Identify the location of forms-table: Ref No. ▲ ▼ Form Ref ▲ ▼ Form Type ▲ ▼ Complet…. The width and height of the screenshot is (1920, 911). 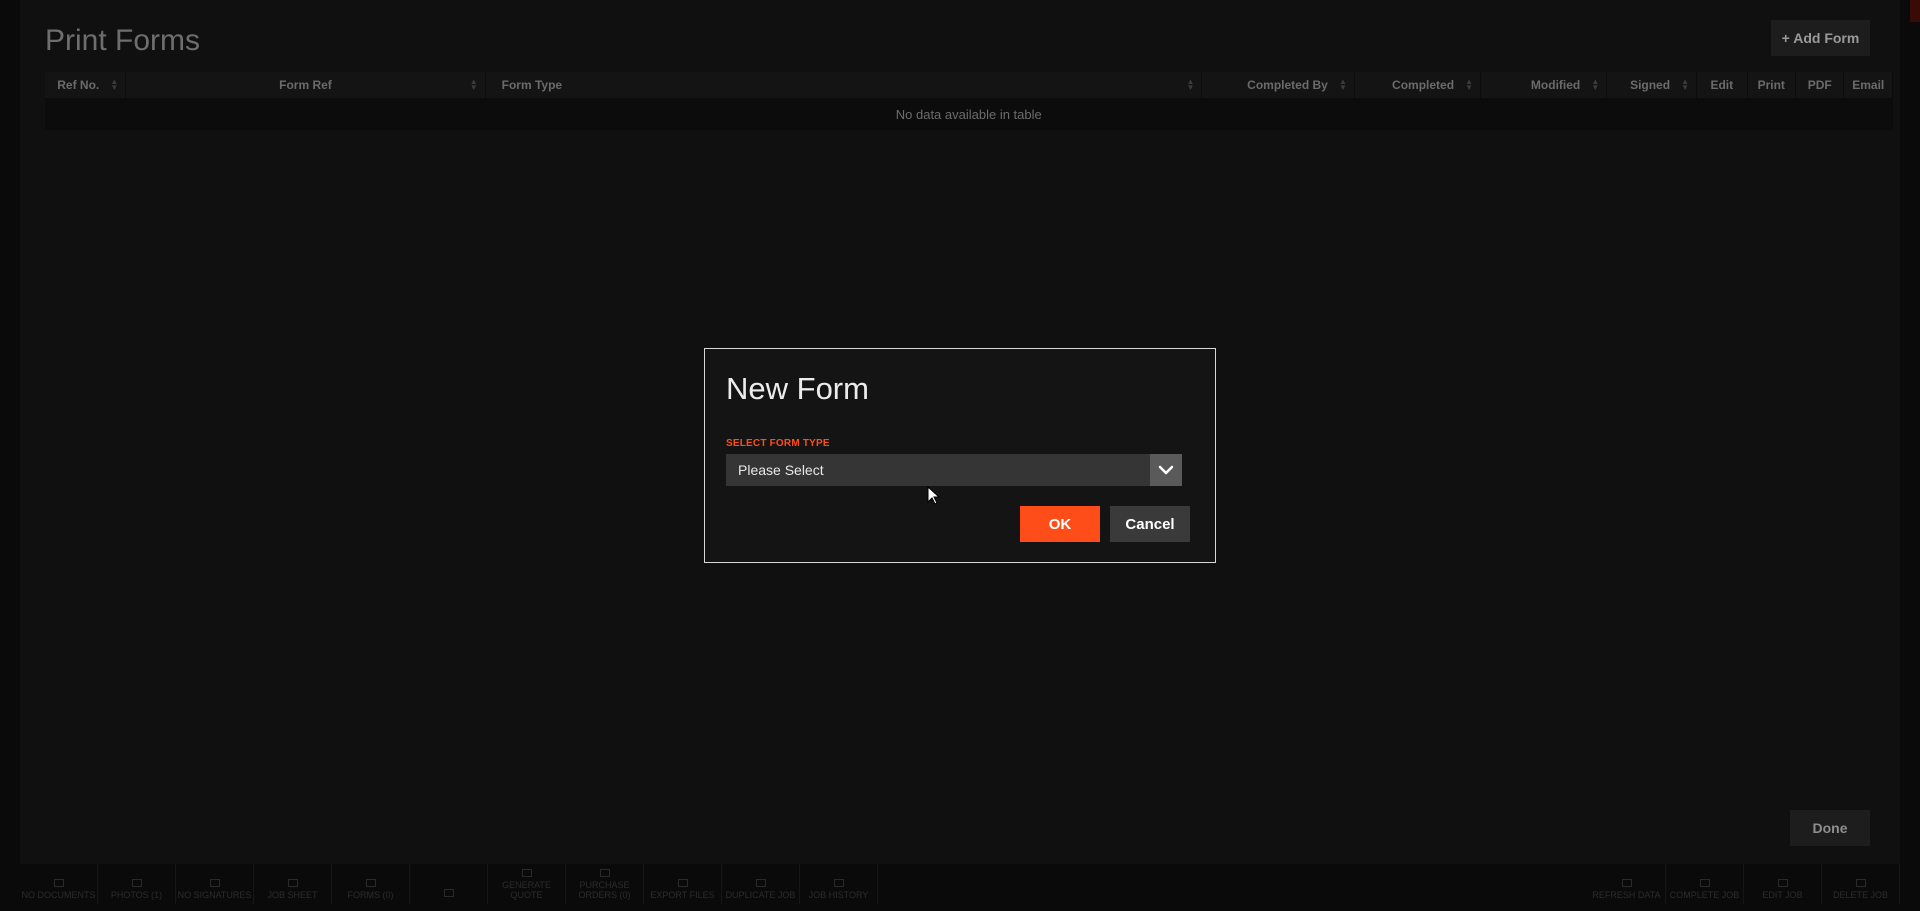
(969, 101).